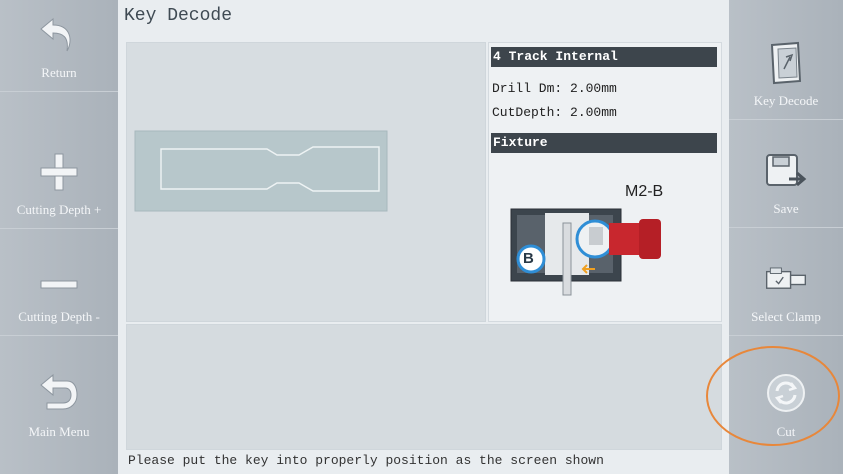  What do you see at coordinates (528, 258) in the screenshot?
I see `fixture-marker-b: B` at bounding box center [528, 258].